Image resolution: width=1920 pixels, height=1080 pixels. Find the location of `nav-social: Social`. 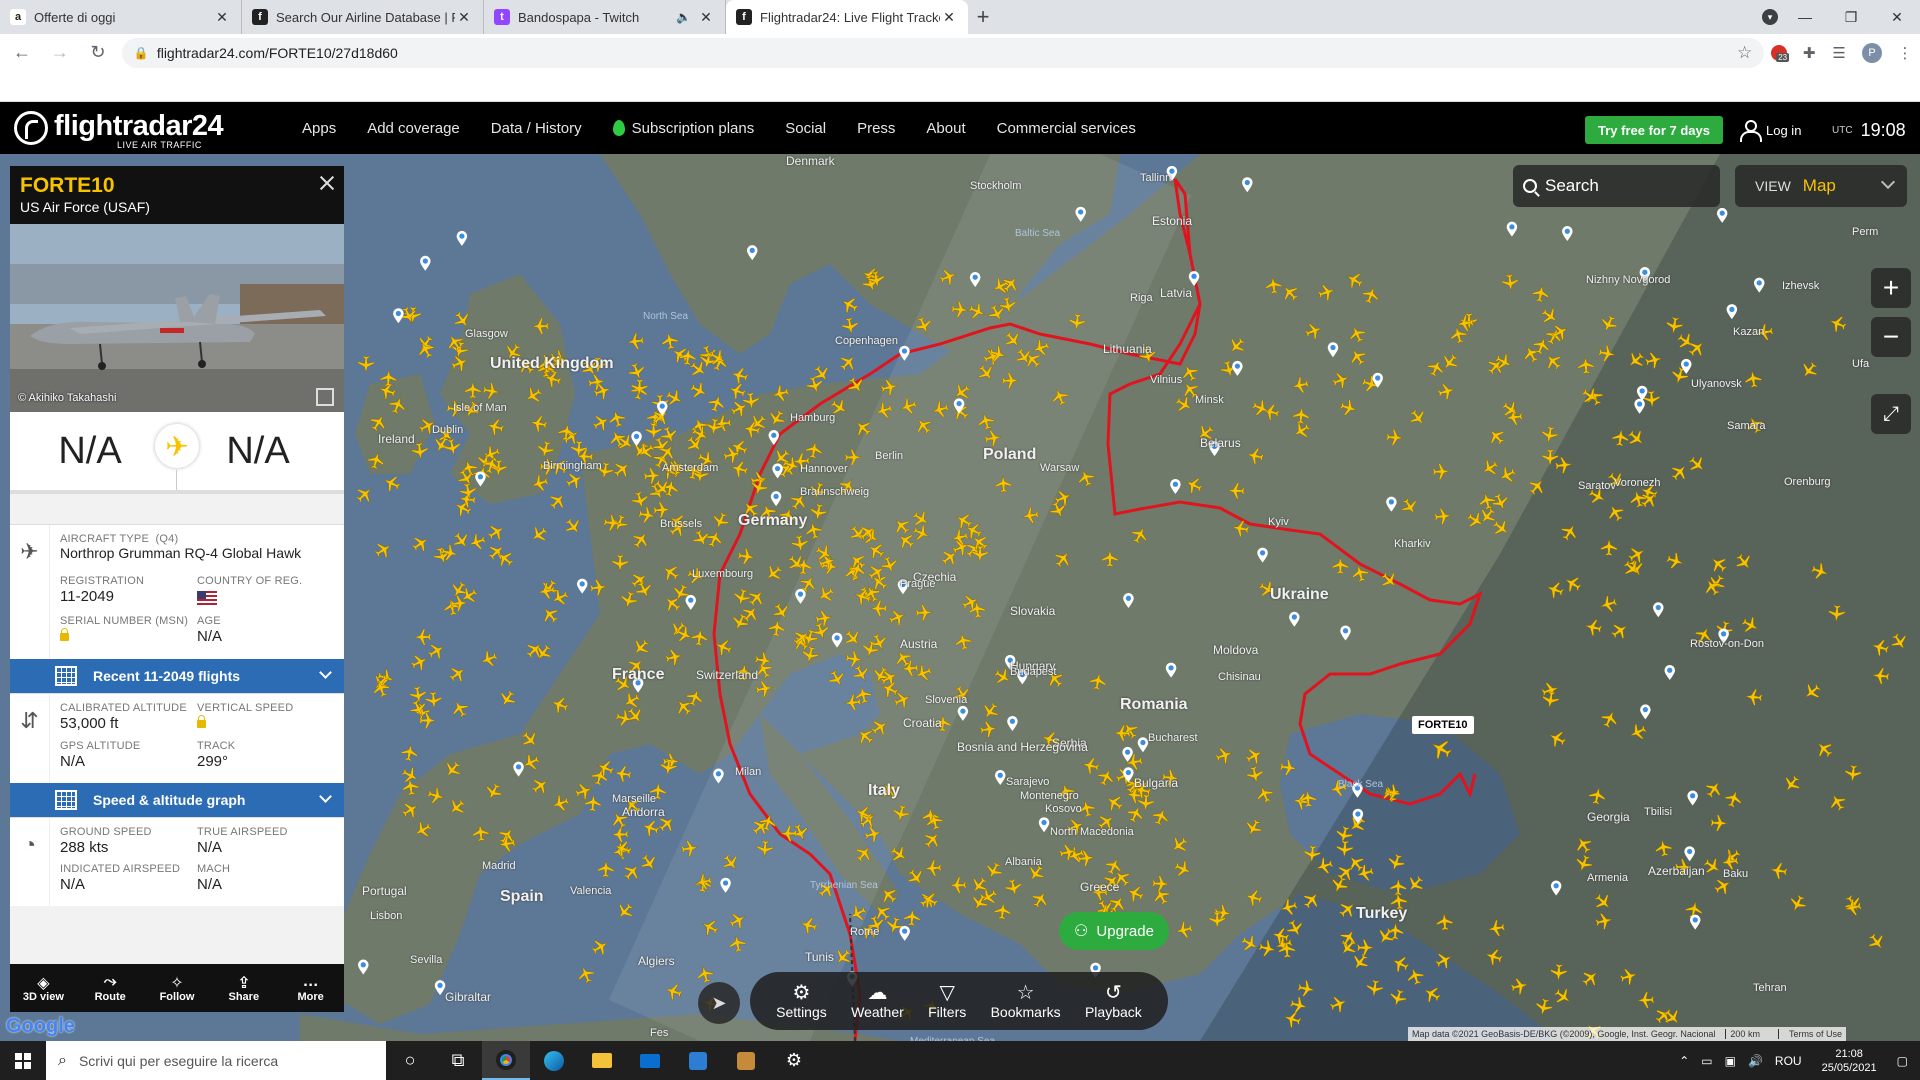

nav-social: Social is located at coordinates (805, 128).